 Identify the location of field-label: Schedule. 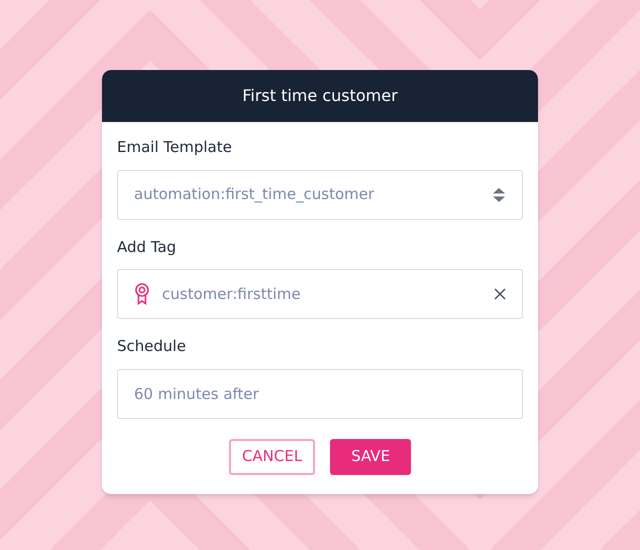
(152, 346).